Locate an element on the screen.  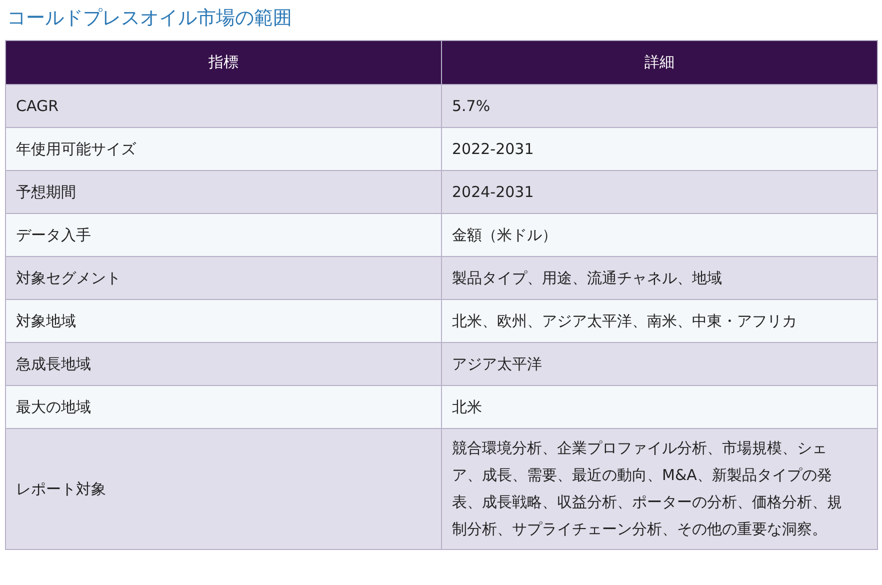
table-cell: 対象地域 is located at coordinates (224, 321).